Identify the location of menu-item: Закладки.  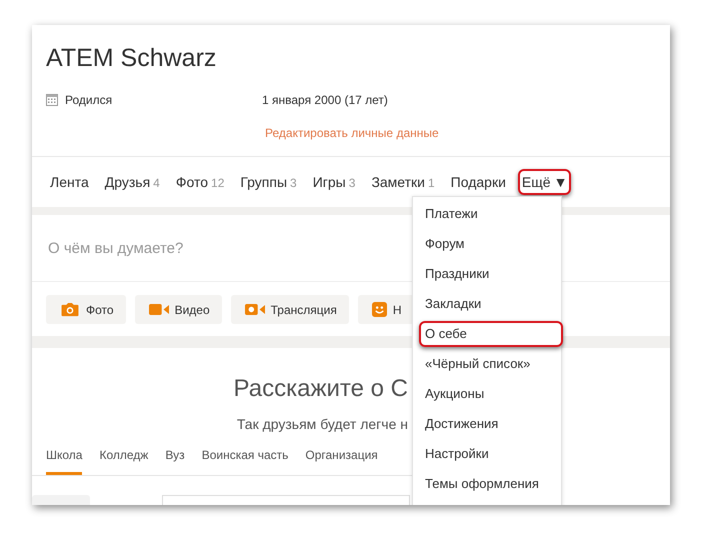
(487, 304).